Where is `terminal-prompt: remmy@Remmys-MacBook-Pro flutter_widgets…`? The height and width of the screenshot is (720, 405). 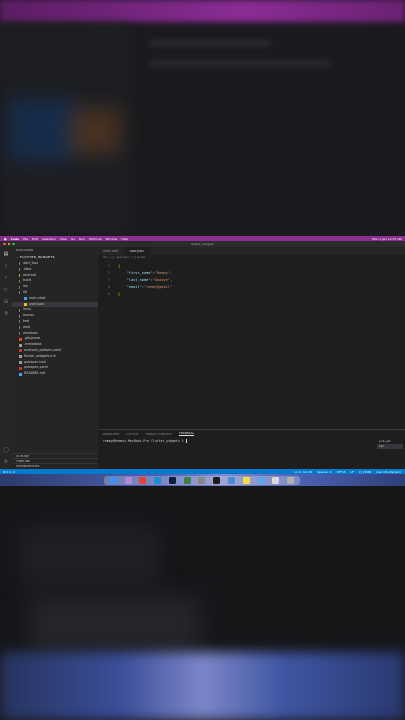
terminal-prompt: remmy@Remmys-MacBook-Pro flutter_widgets… is located at coordinates (251, 441).